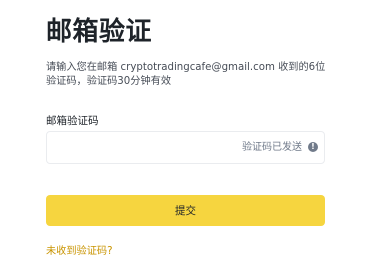 Image resolution: width=373 pixels, height=270 pixels. What do you see at coordinates (79, 252) in the screenshot?
I see `code-not-received-link: 未收到验证码?` at bounding box center [79, 252].